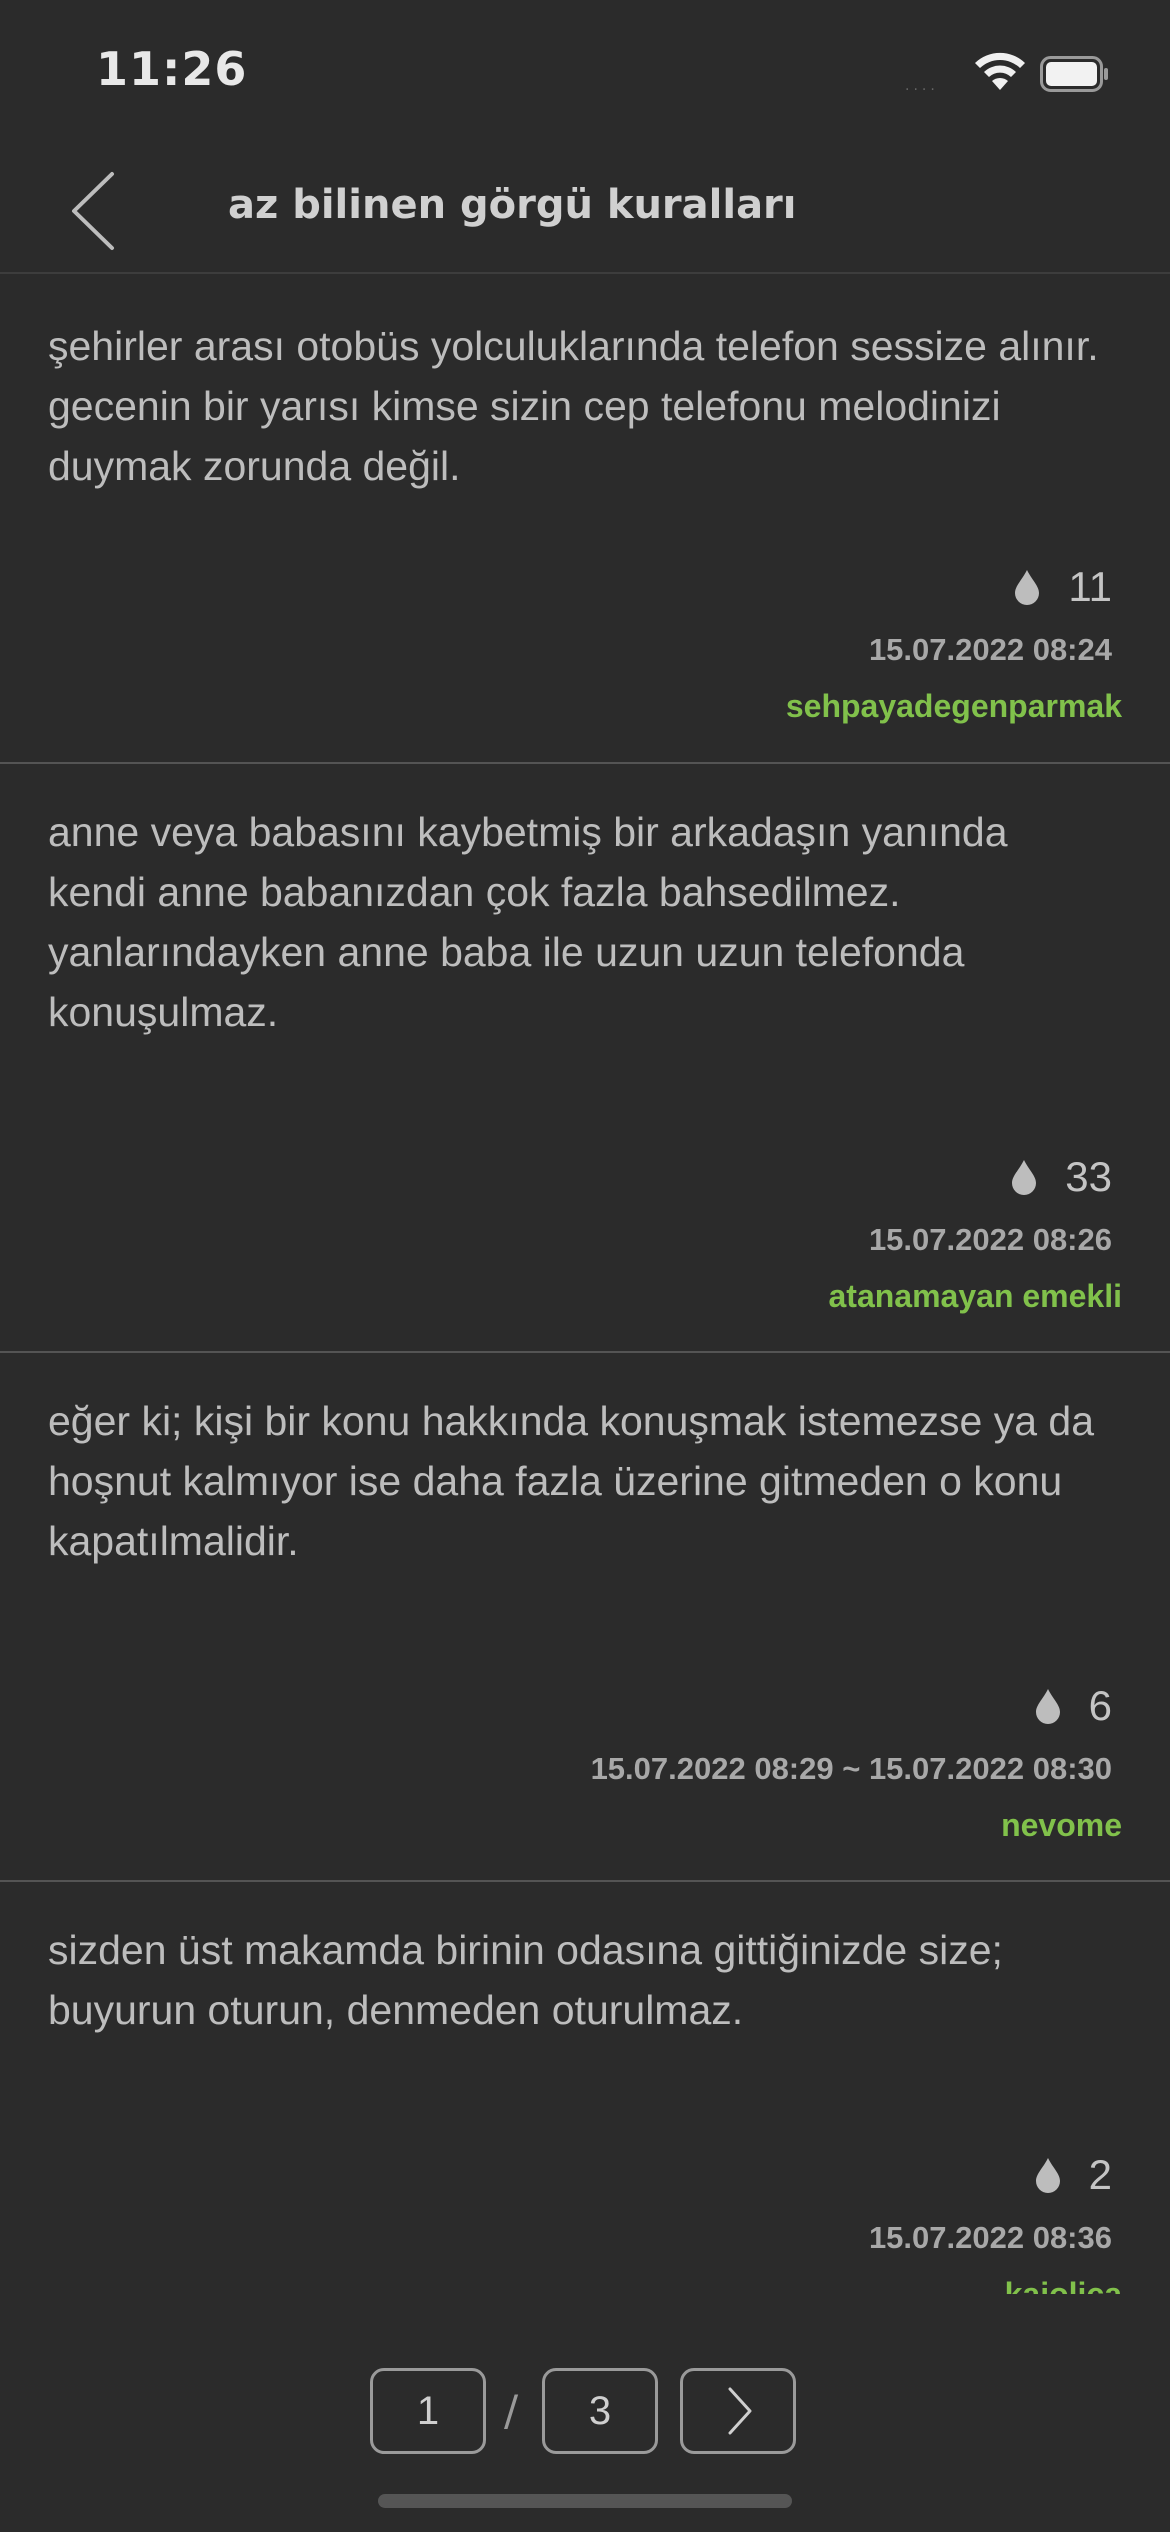 The height and width of the screenshot is (2532, 1170). I want to click on favorite-button: 2, so click(1072, 2175).